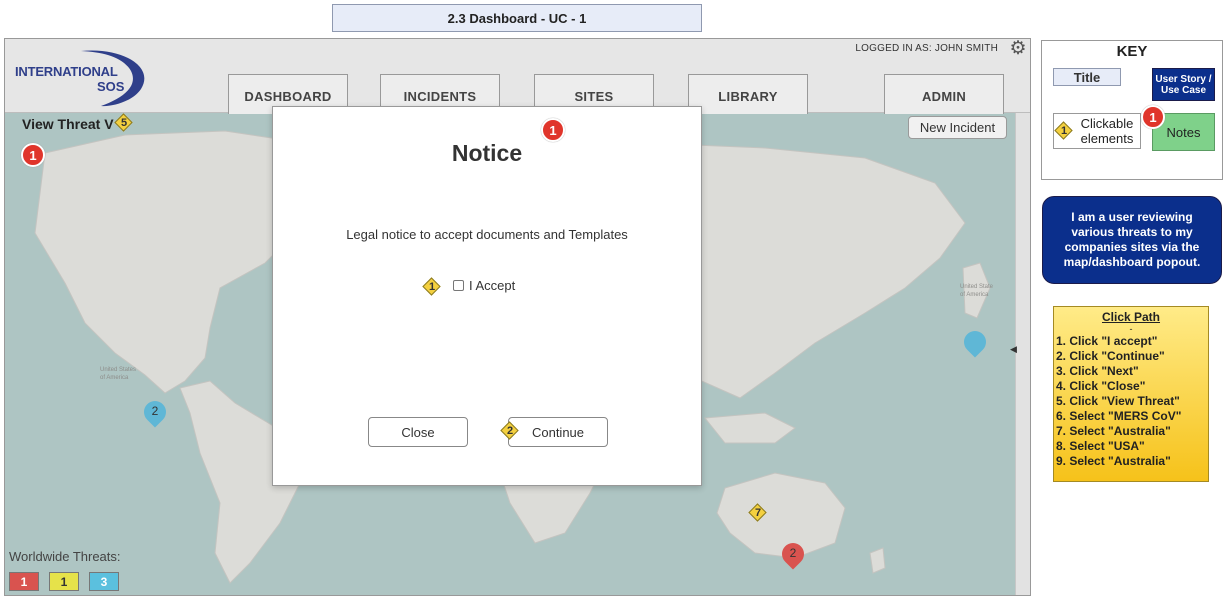 This screenshot has height=606, width=1232. What do you see at coordinates (1113, 461) in the screenshot?
I see `click-path-step: 9. Select "Australia"` at bounding box center [1113, 461].